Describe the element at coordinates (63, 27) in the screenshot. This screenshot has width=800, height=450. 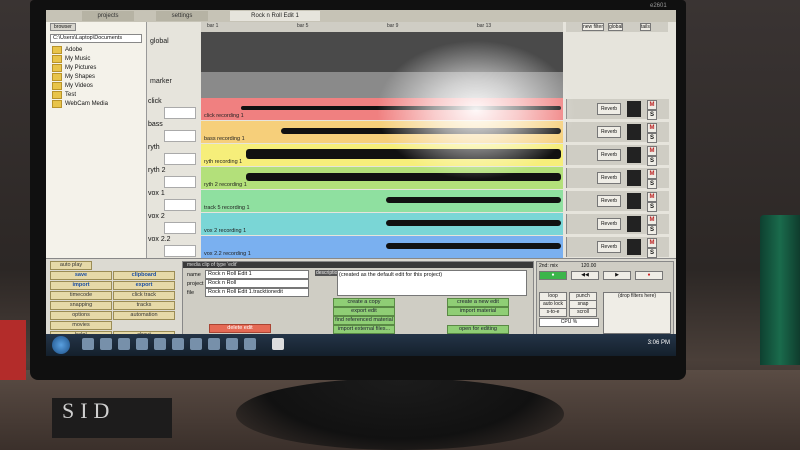
I see `browser-button: browser` at that location.